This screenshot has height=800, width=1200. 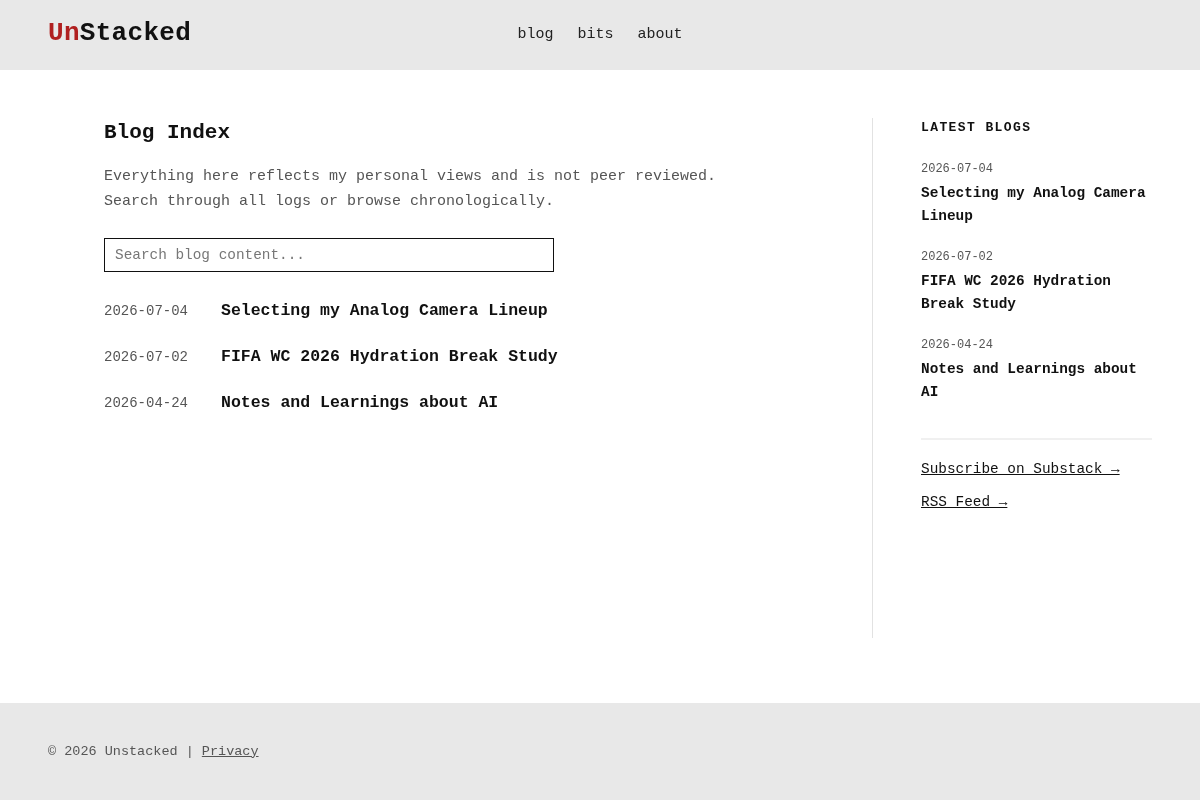 I want to click on nav-link: blog, so click(x=535, y=35).